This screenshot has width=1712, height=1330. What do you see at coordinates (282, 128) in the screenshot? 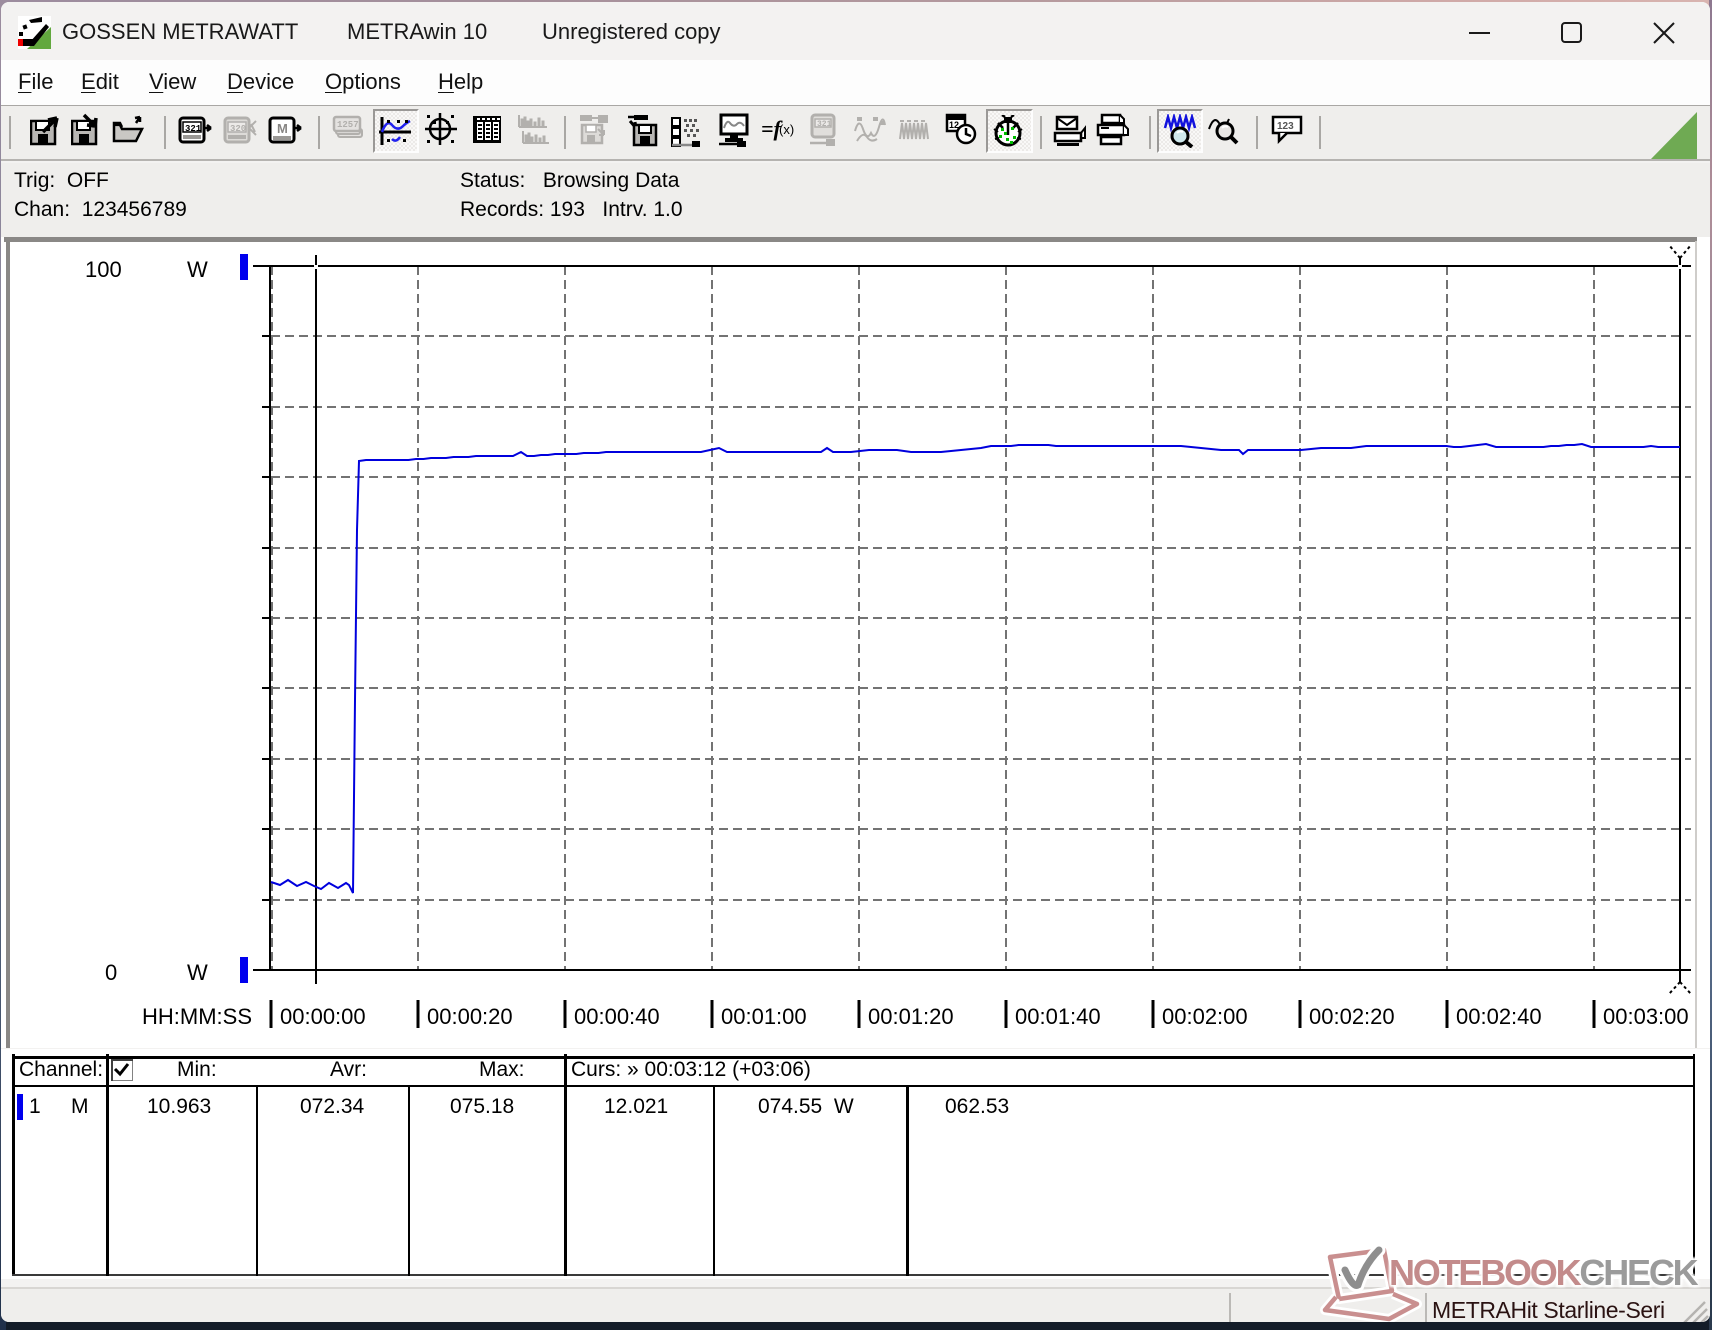
I see `svg-text: M` at bounding box center [282, 128].